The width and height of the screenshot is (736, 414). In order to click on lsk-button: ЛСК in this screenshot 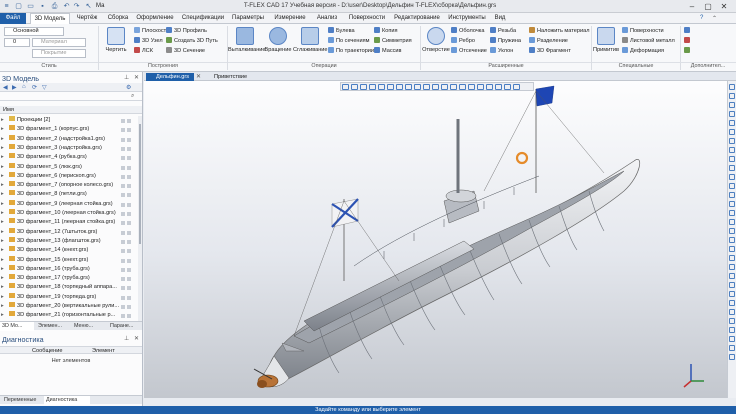, I will do `click(143, 51)`.